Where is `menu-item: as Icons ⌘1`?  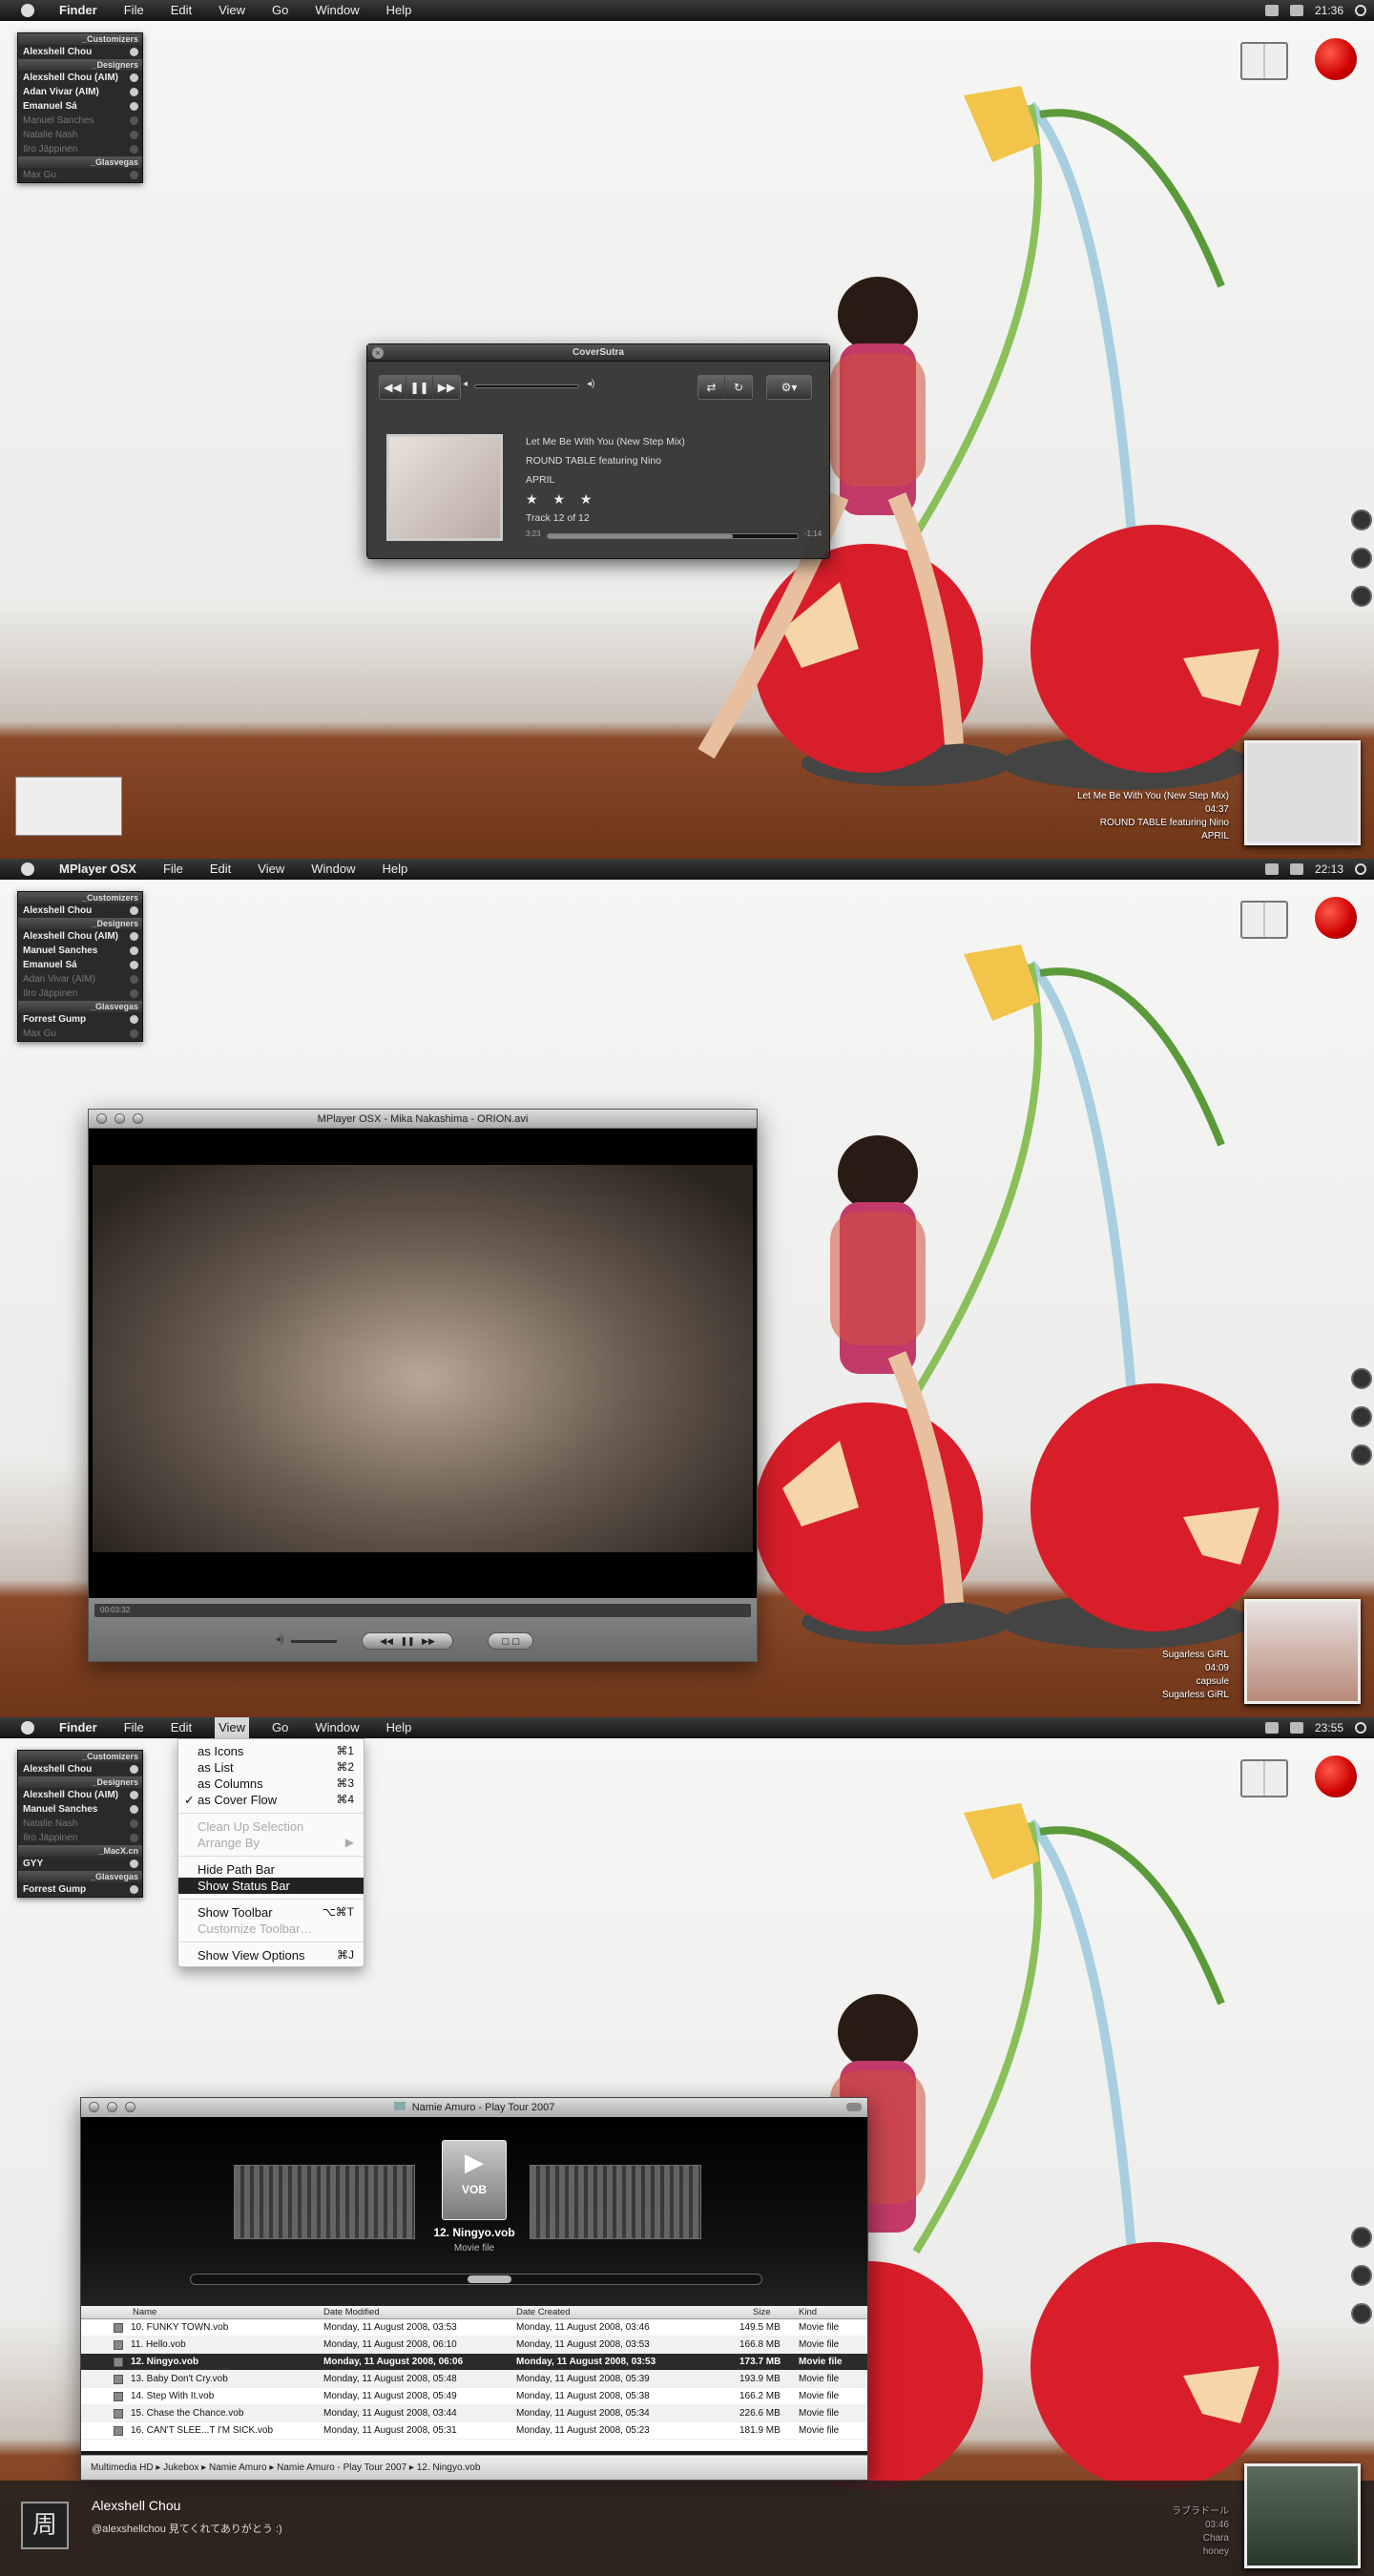 menu-item: as Icons ⌘1 is located at coordinates (271, 1751).